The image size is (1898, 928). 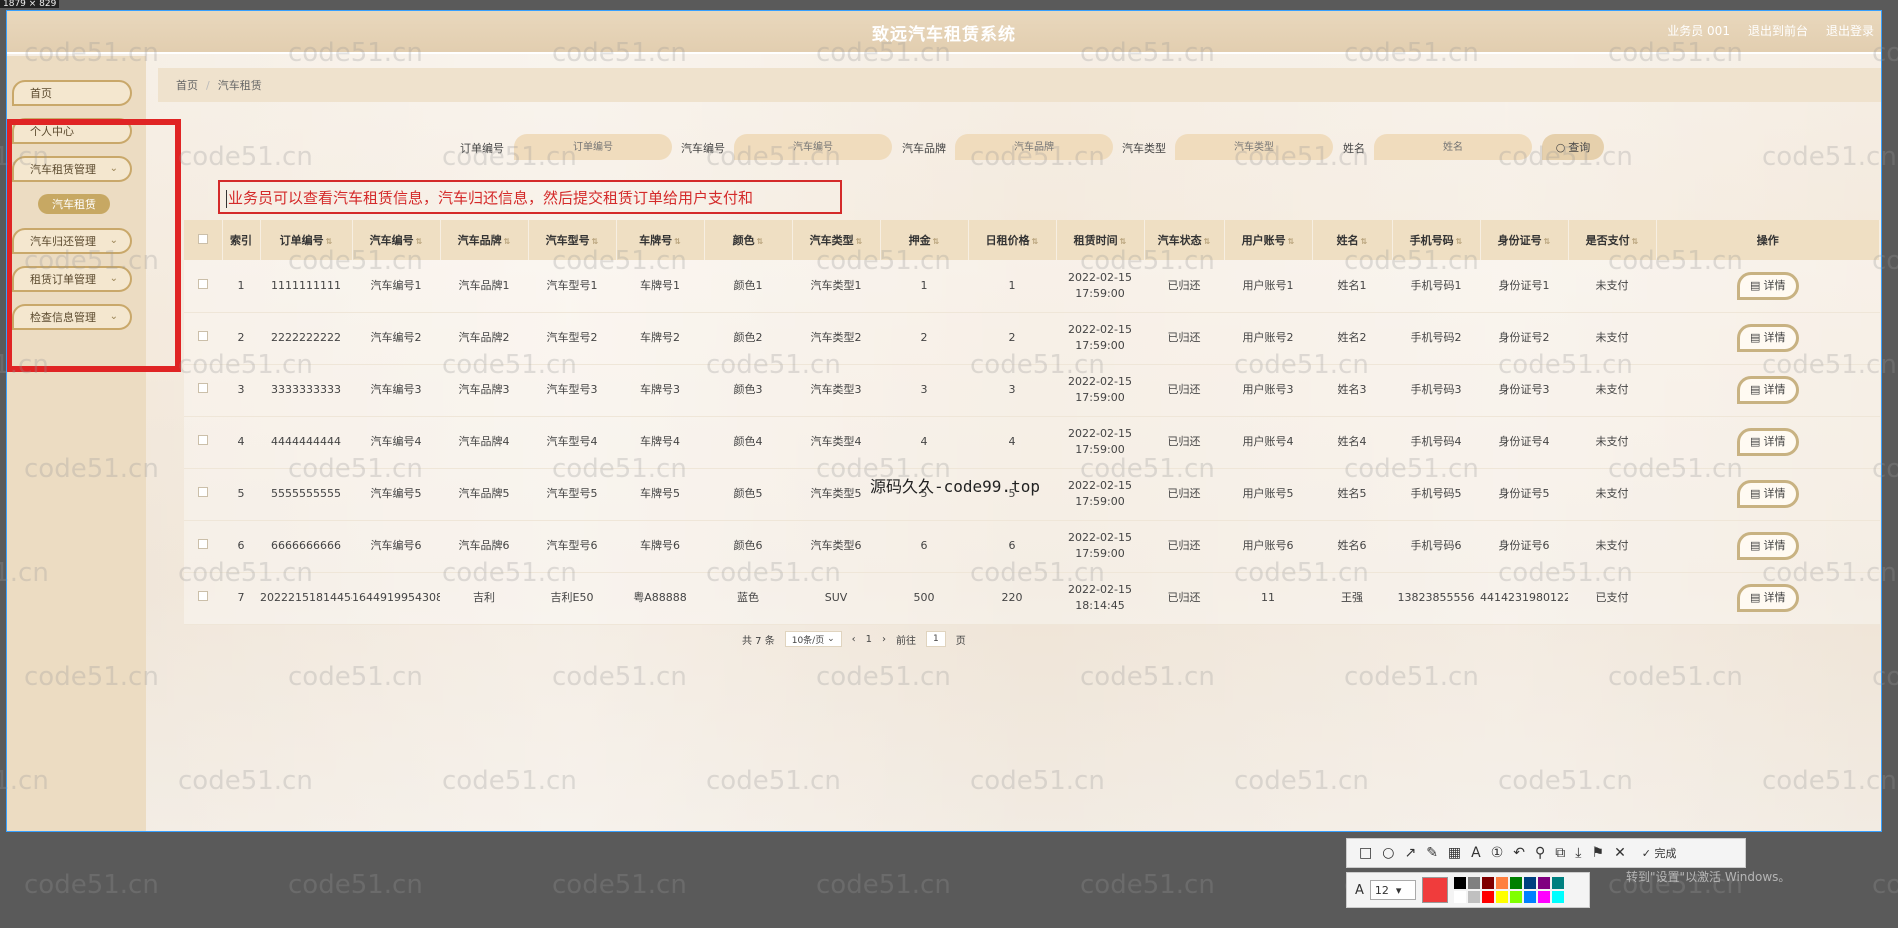 I want to click on text-style-toolbar: A 12 ▾, so click(x=1468, y=890).